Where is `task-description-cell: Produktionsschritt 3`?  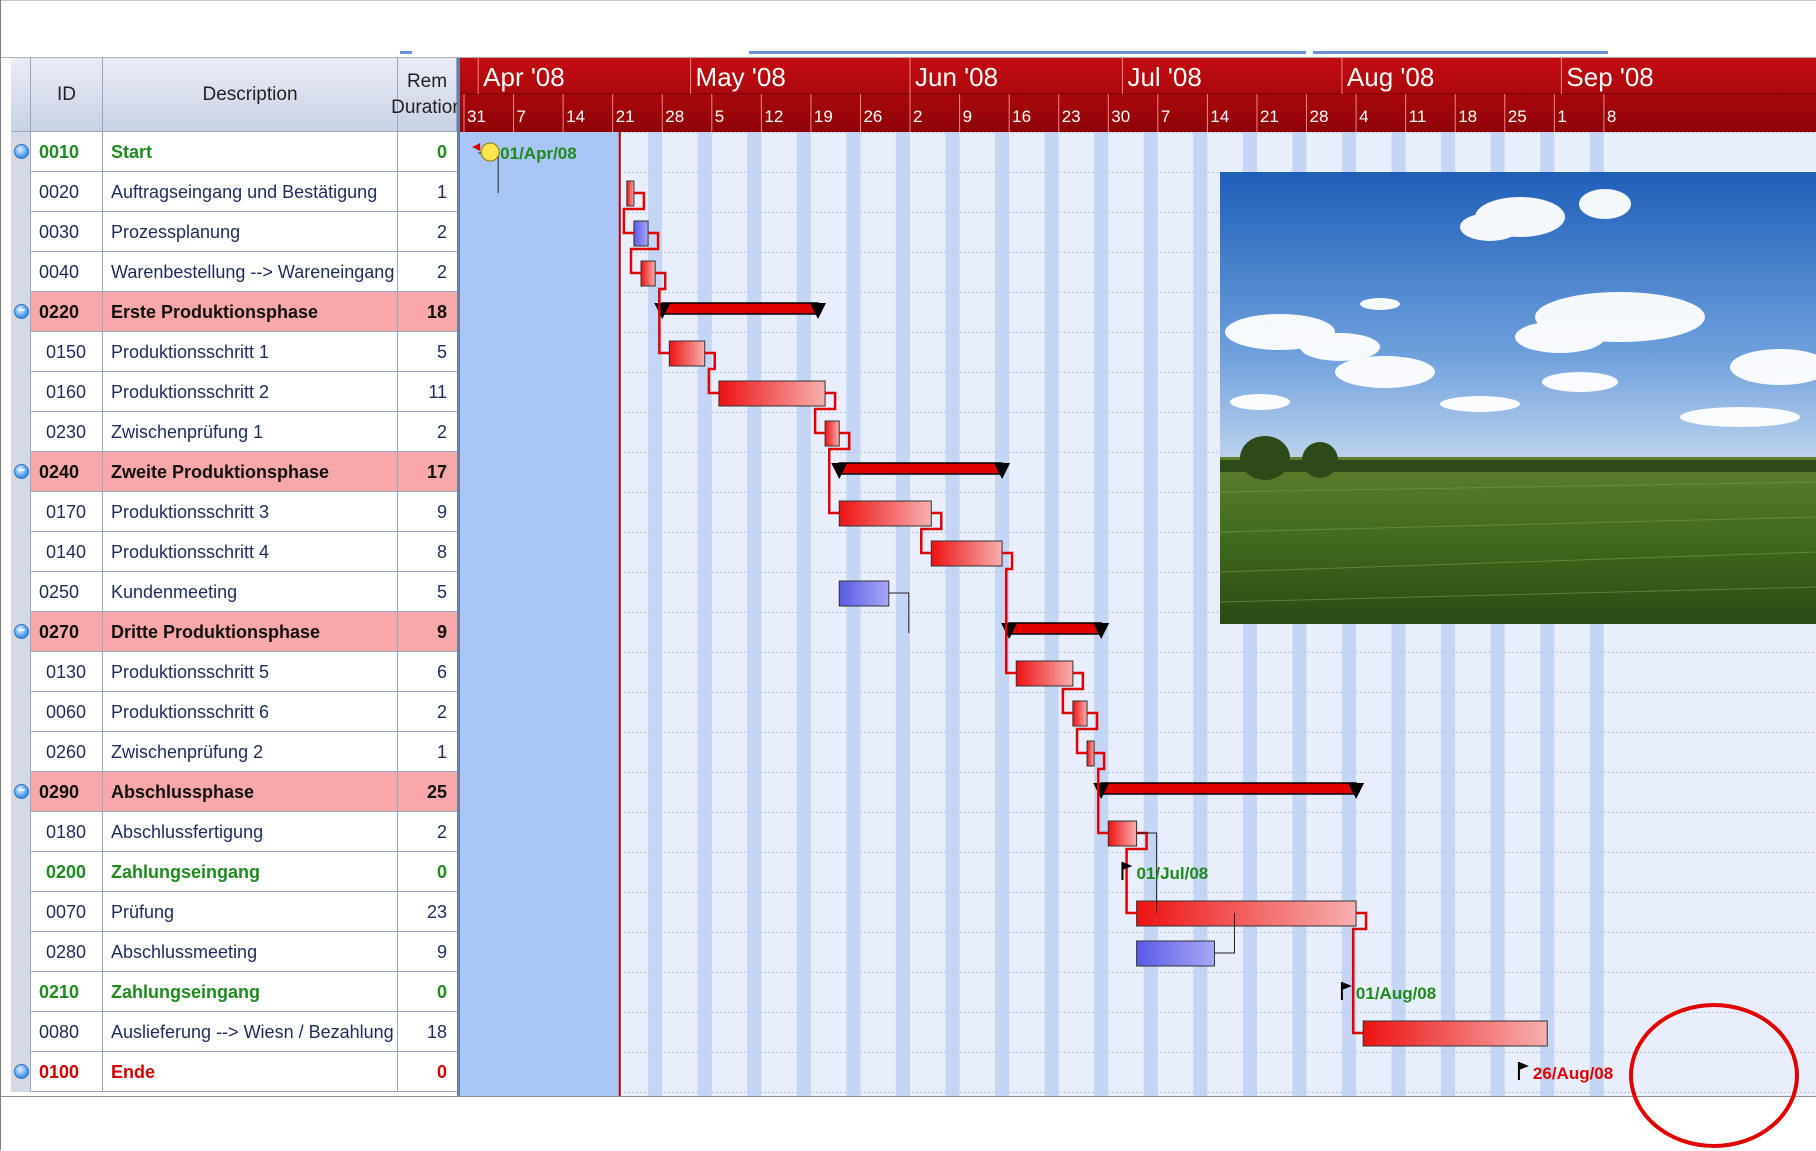 task-description-cell: Produktionsschritt 3 is located at coordinates (250, 512).